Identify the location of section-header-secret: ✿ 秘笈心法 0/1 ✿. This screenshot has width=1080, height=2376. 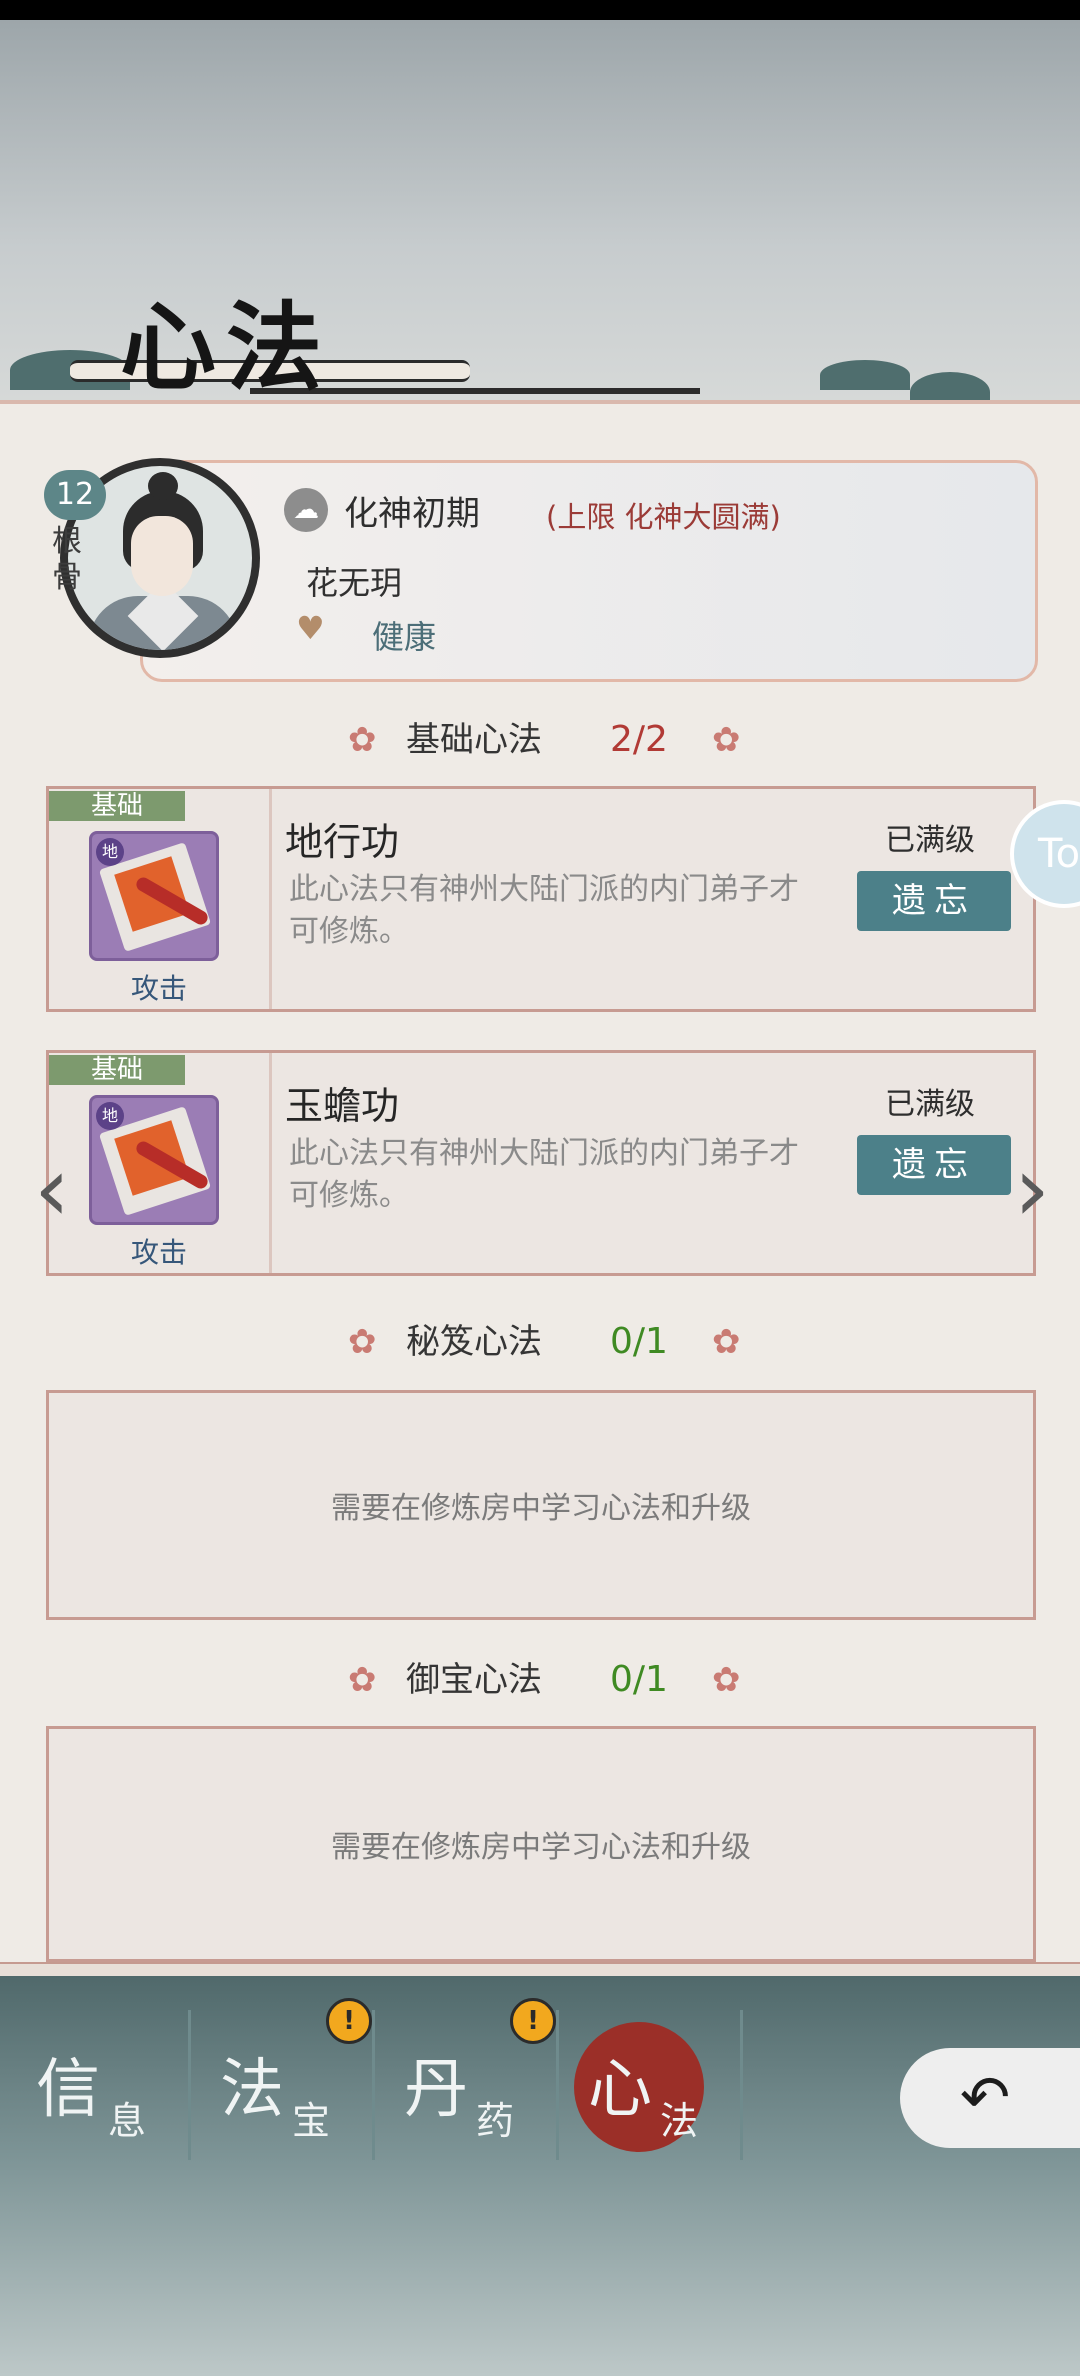
(540, 1342).